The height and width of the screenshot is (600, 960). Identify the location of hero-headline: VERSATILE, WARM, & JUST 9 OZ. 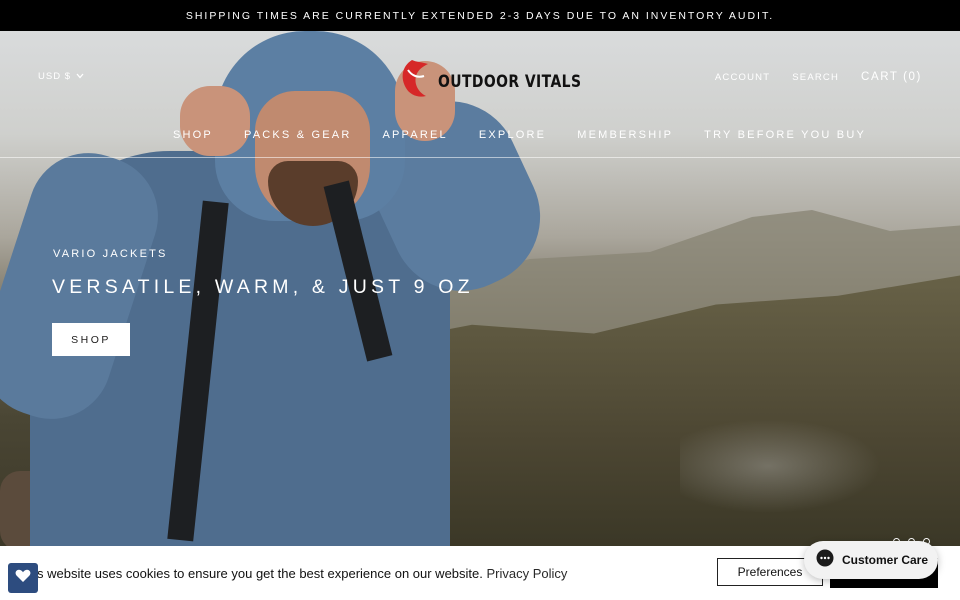
(263, 287).